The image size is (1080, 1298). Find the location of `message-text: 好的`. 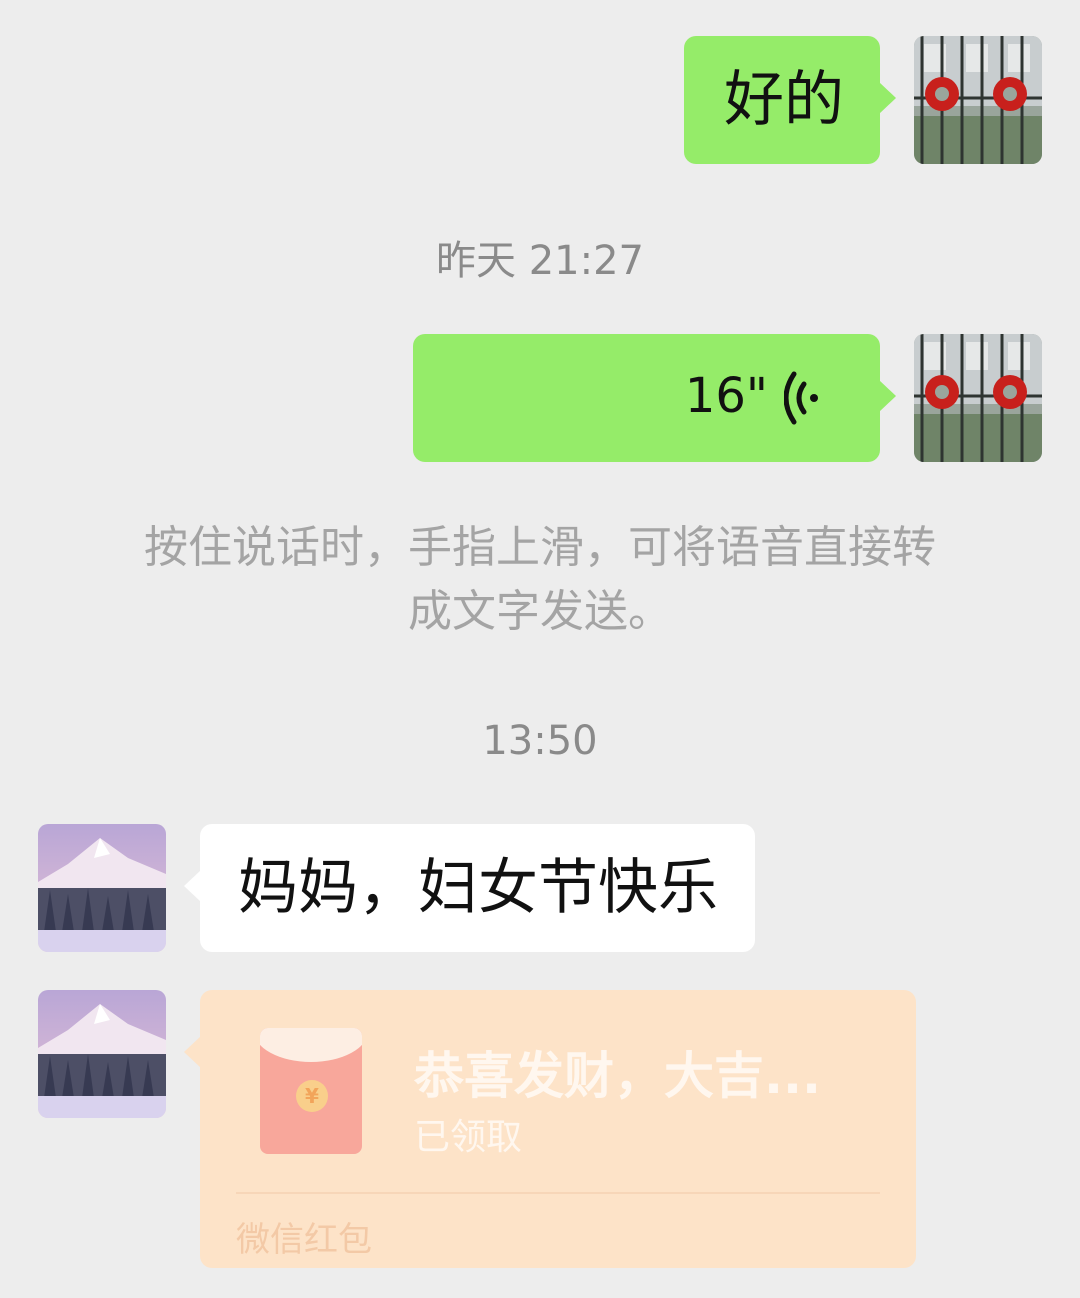

message-text: 好的 is located at coordinates (784, 100).